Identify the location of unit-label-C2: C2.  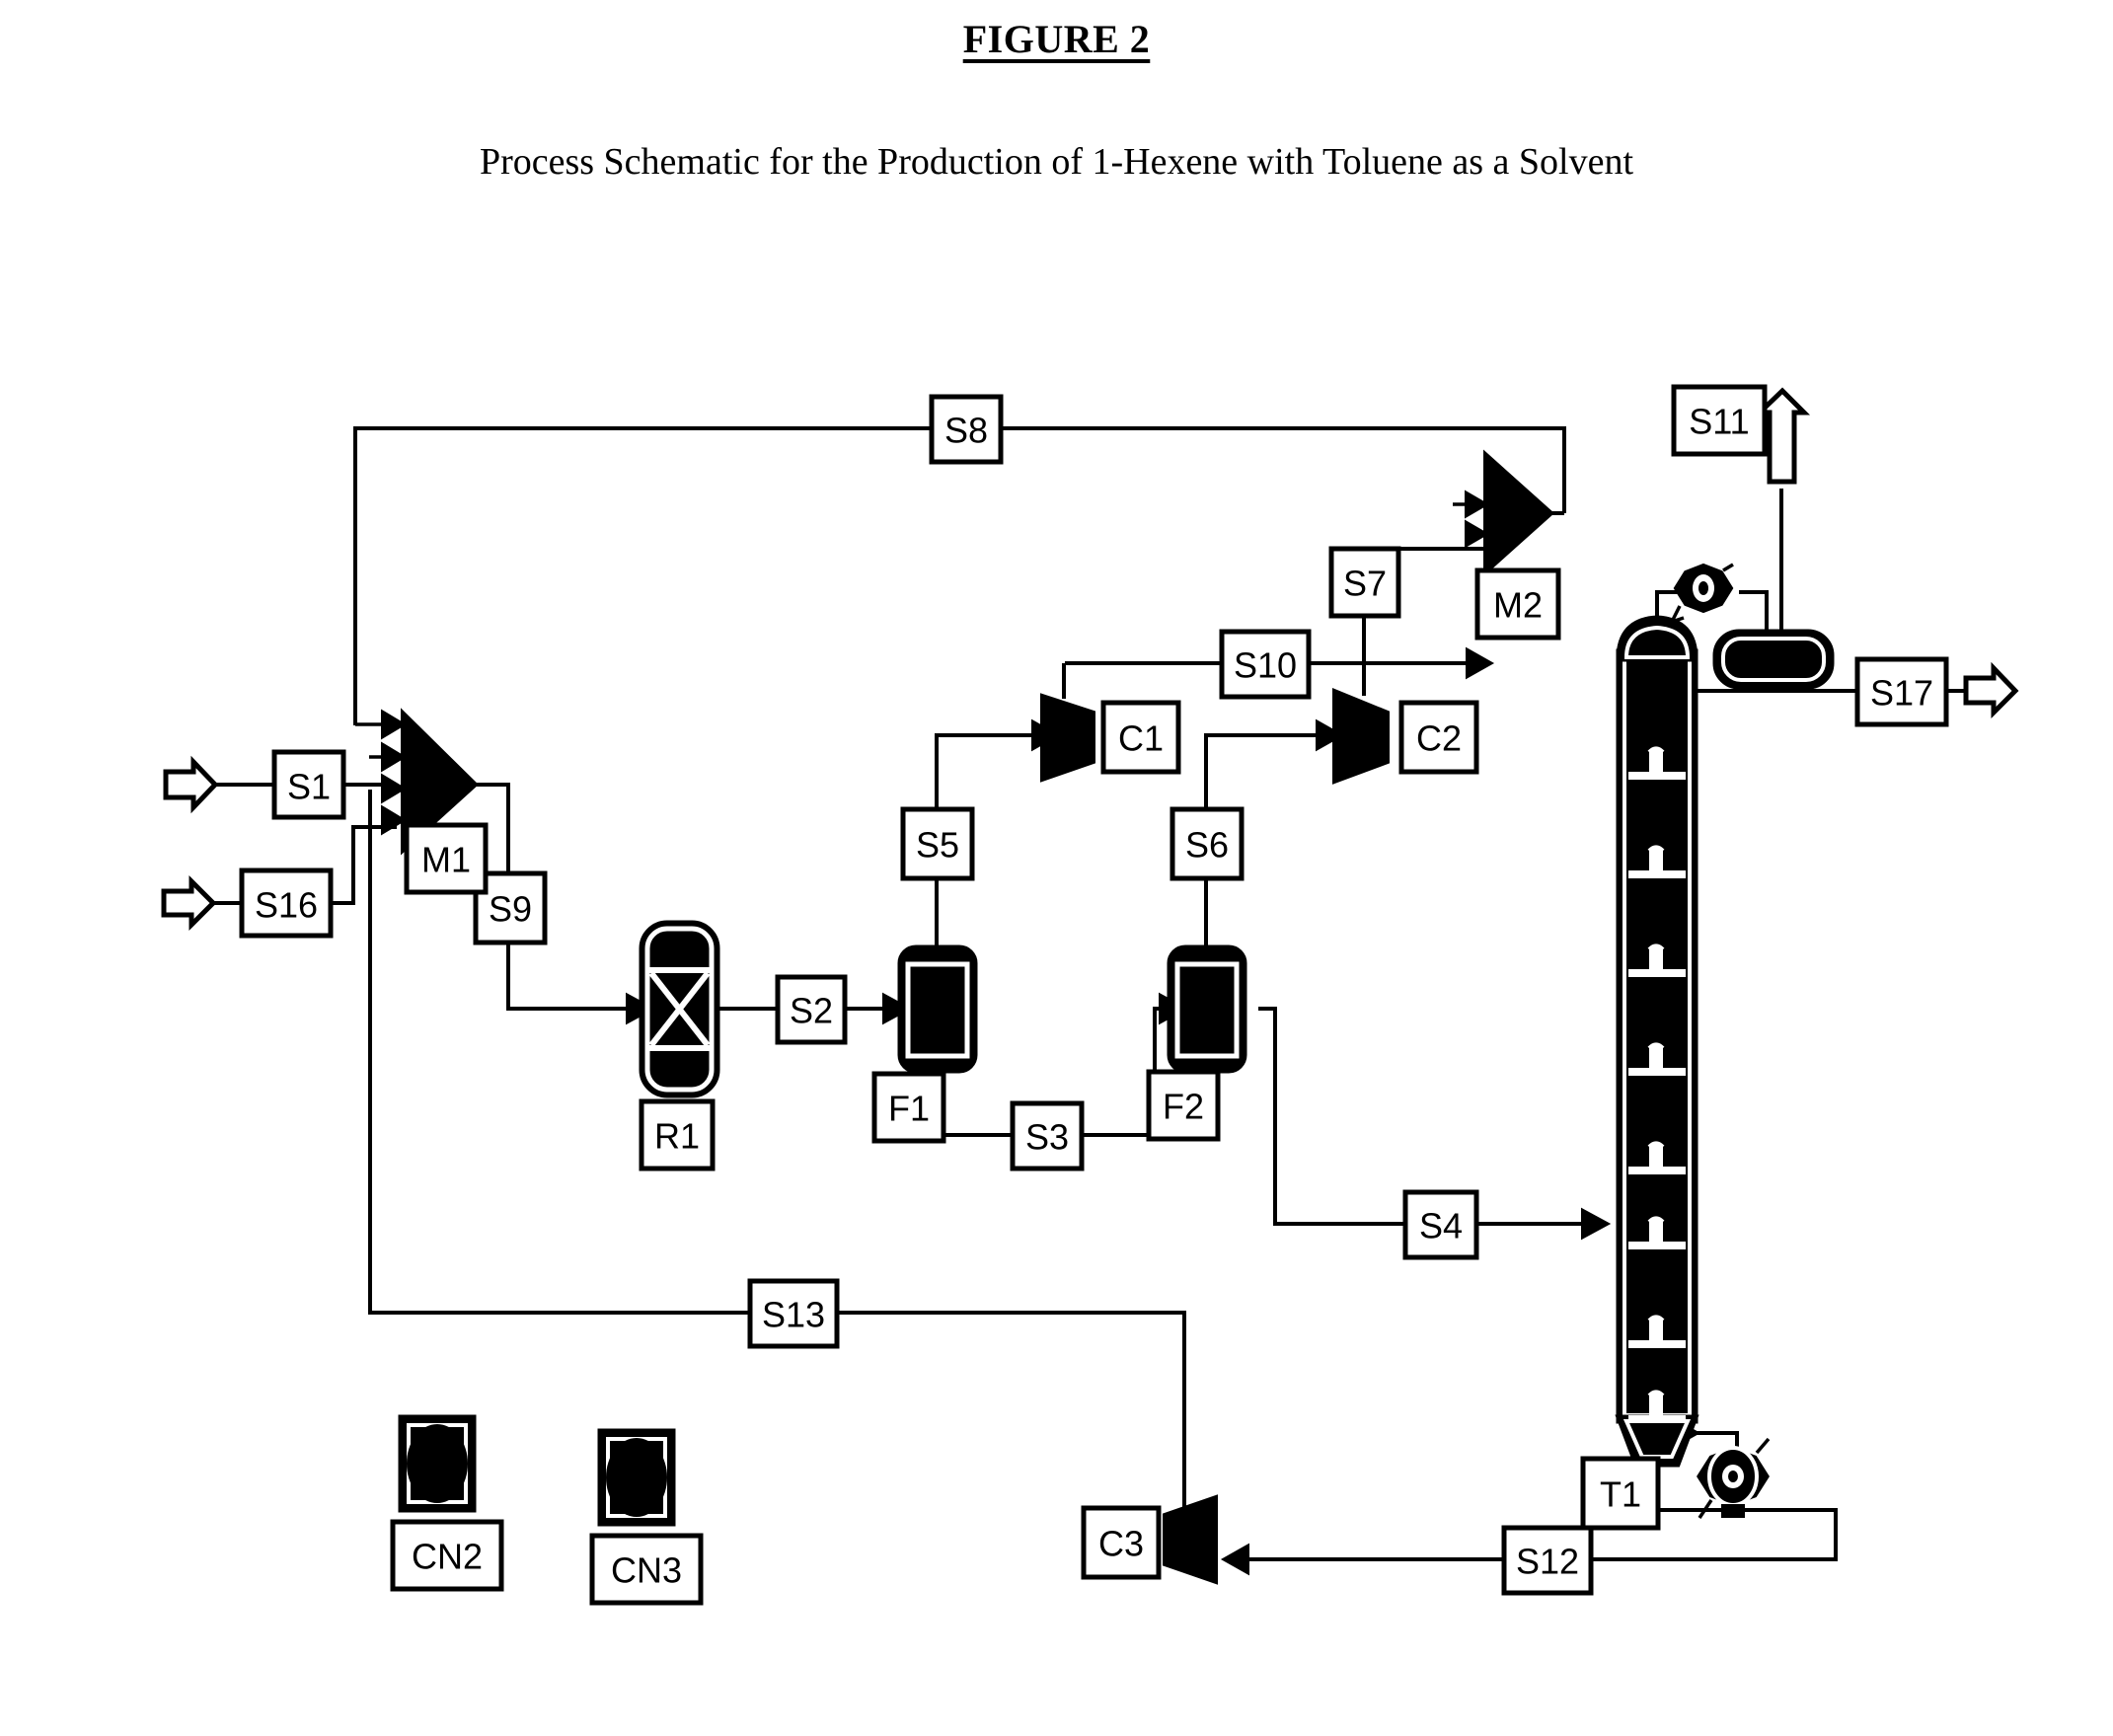
(1438, 738).